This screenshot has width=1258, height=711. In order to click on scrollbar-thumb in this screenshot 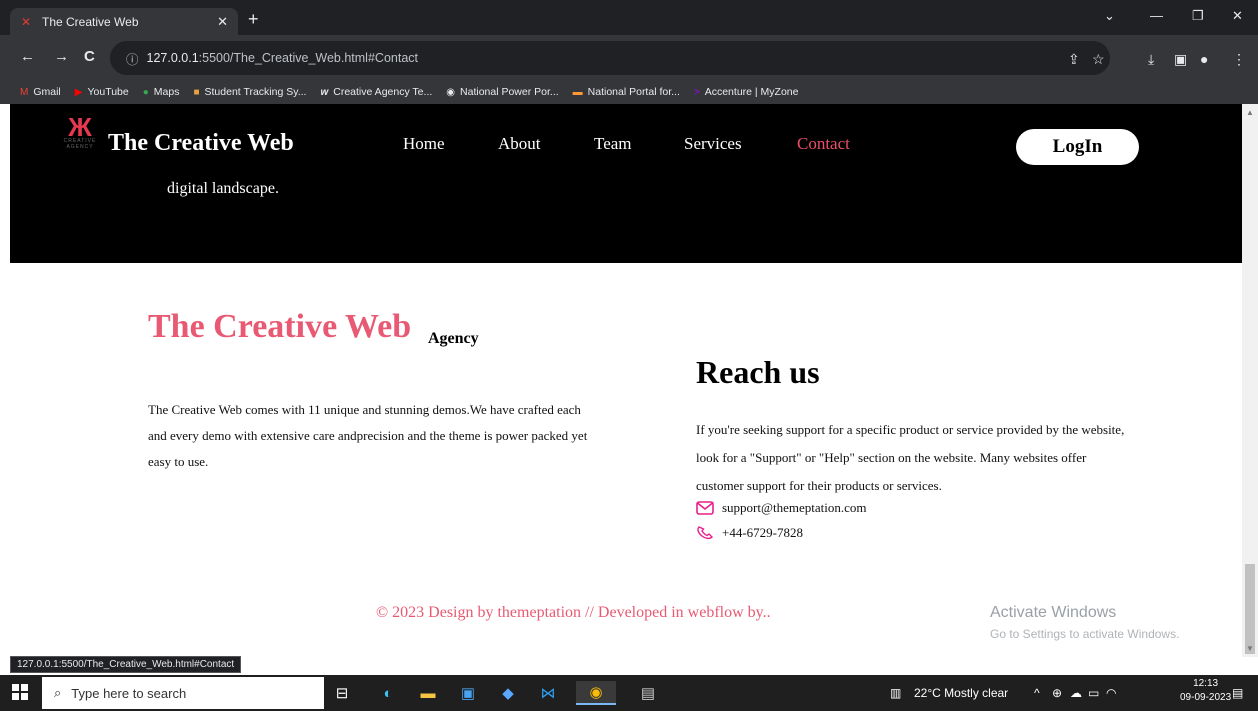, I will do `click(1250, 609)`.